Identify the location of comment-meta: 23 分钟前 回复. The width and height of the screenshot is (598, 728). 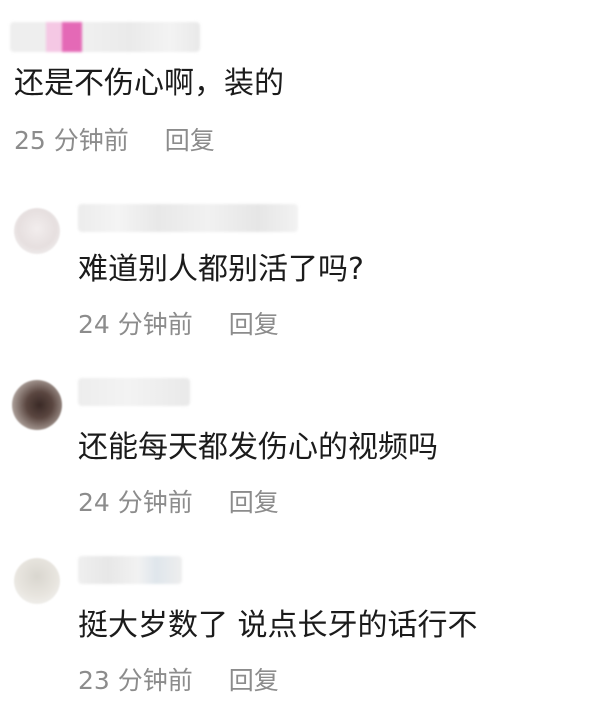
(178, 681).